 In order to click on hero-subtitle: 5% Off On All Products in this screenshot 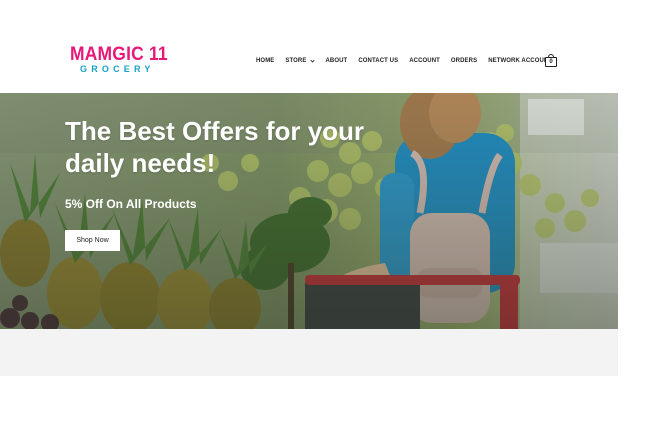, I will do `click(131, 204)`.